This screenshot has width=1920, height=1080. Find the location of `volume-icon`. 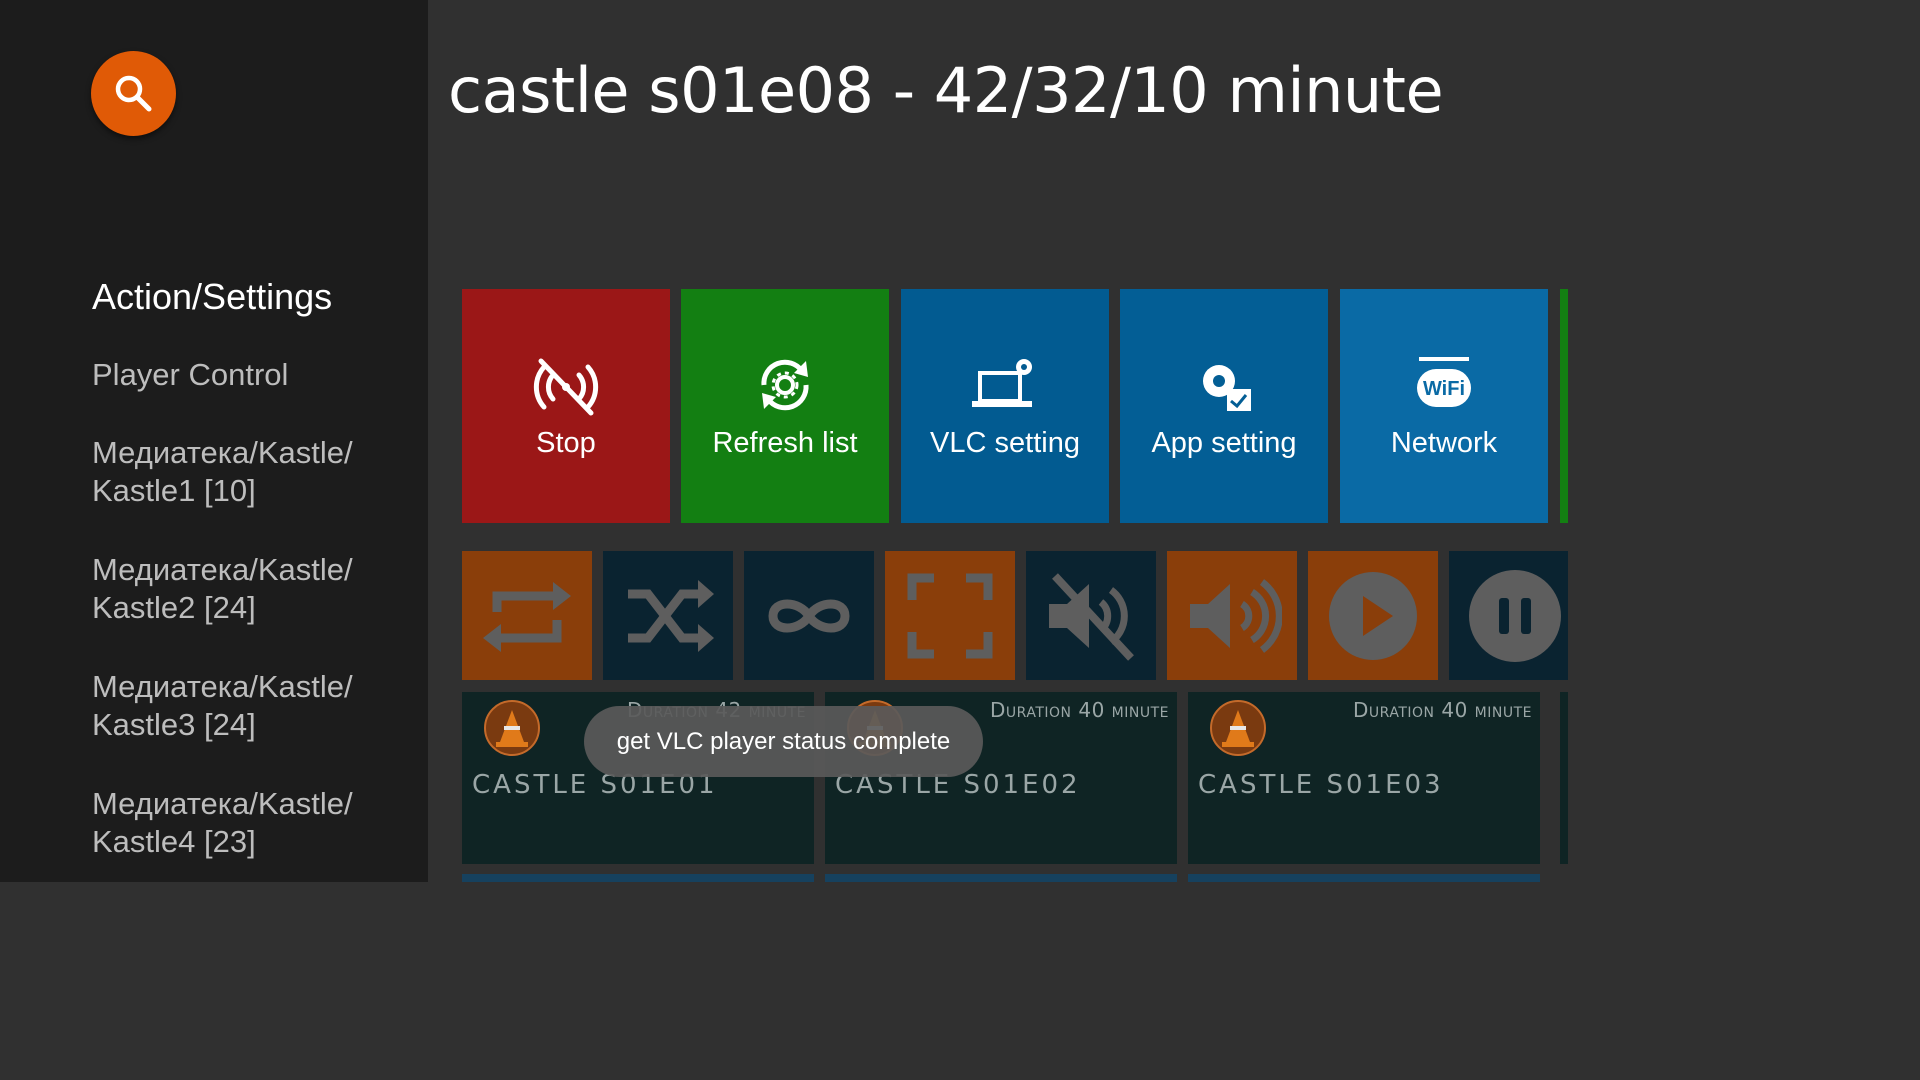

volume-icon is located at coordinates (1236, 615).